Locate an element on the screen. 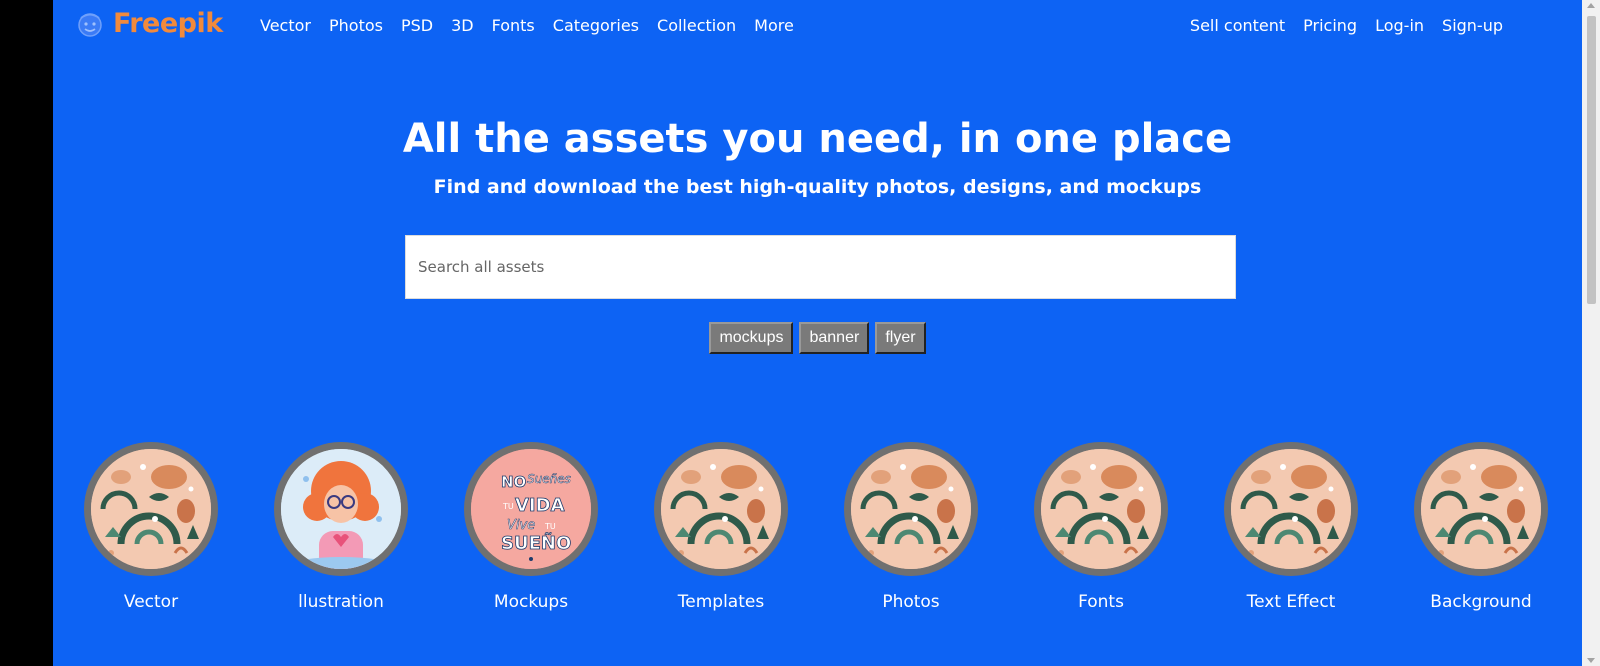 The height and width of the screenshot is (666, 1600). category-mockups: NO Sueñes TU VIDA Vive TU SUEÑO Mockups is located at coordinates (531, 527).